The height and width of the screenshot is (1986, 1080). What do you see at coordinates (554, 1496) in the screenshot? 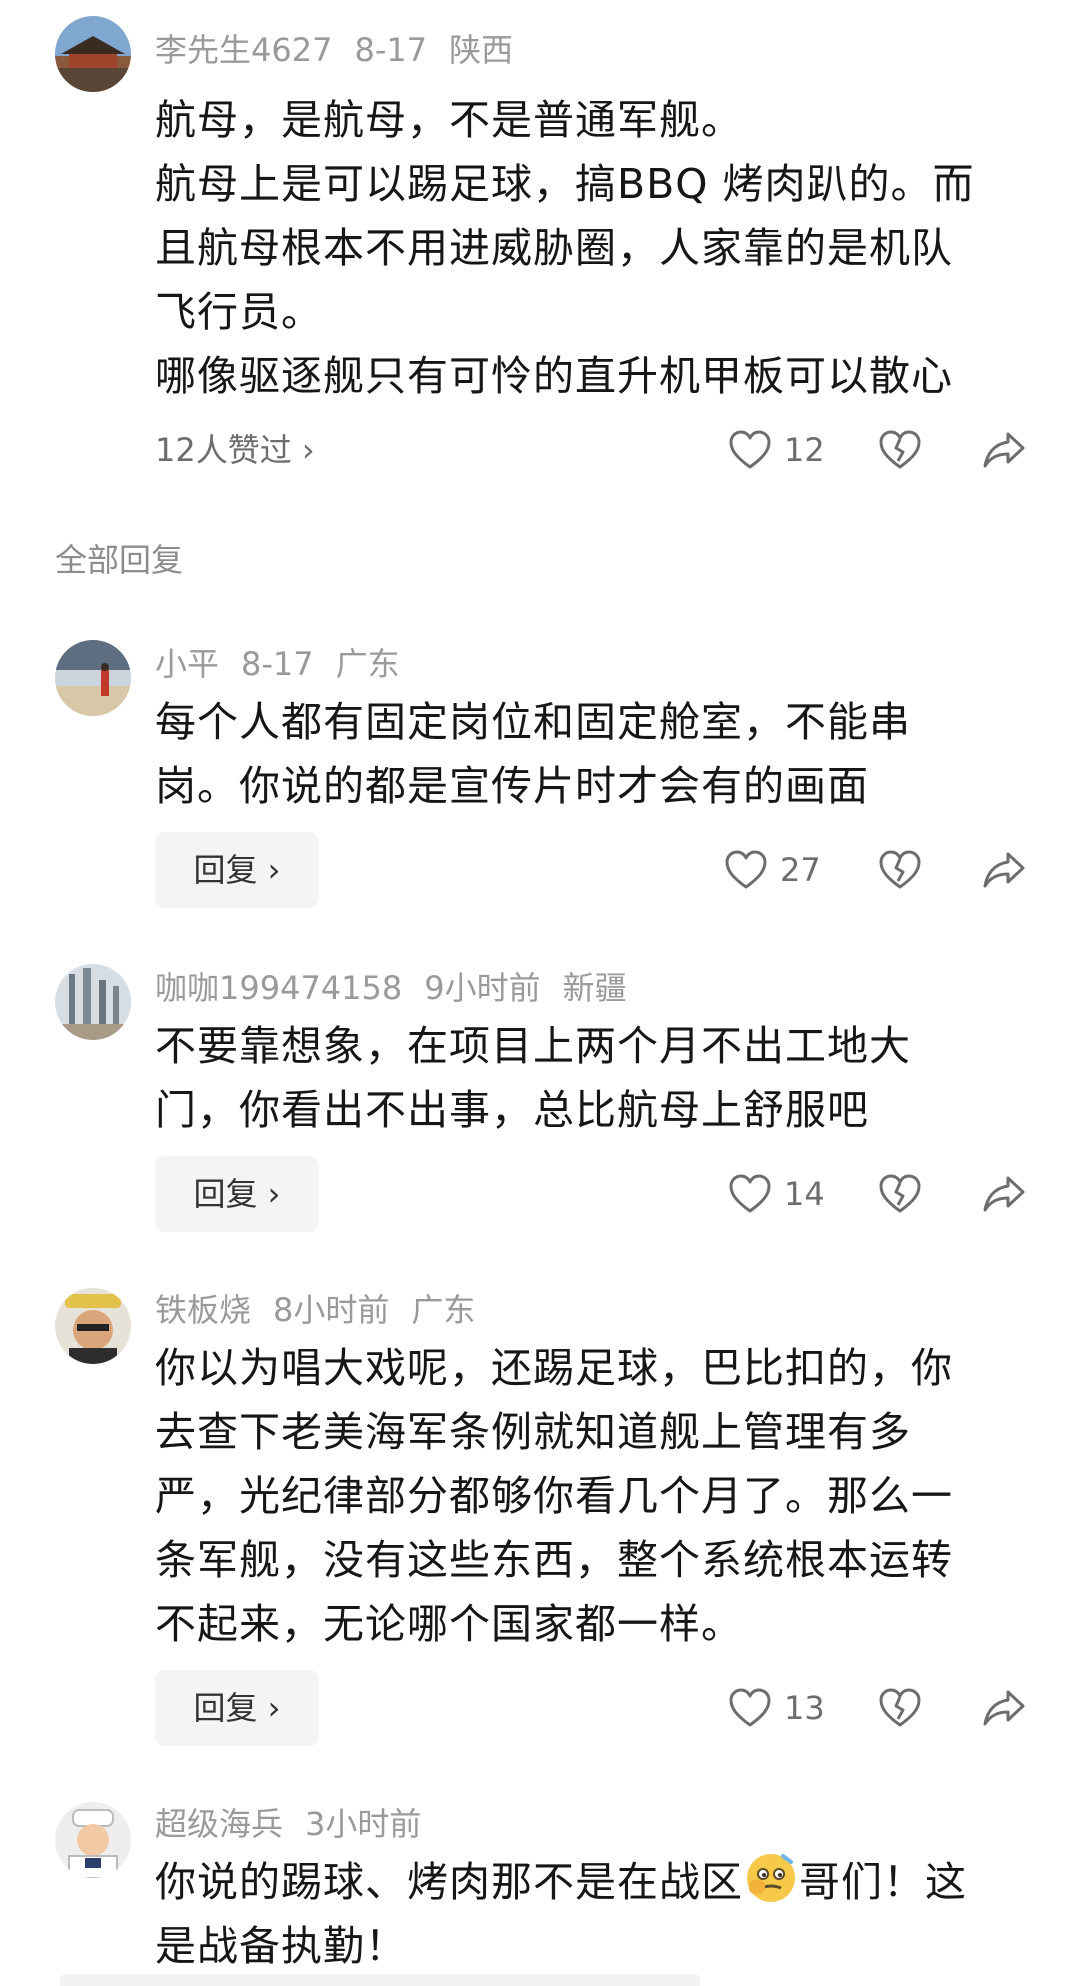
I see `comment-line: 严，光纪律部分都够你看几个月了。那么一` at bounding box center [554, 1496].